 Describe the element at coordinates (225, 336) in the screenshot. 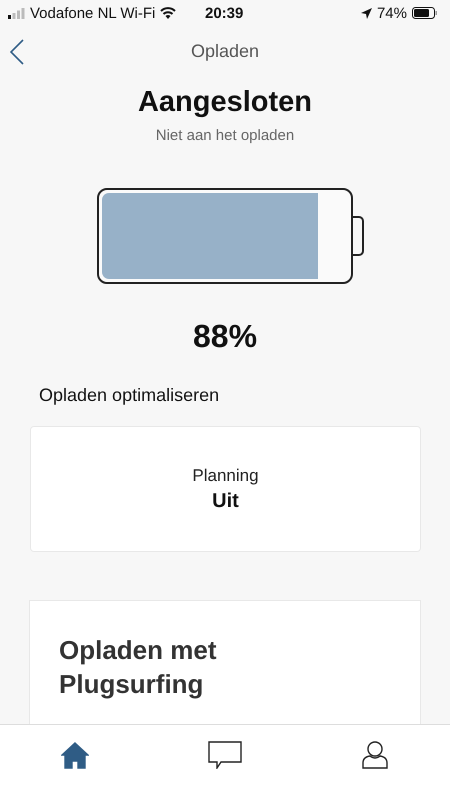

I see `battery-percentage-reading: 88%` at that location.